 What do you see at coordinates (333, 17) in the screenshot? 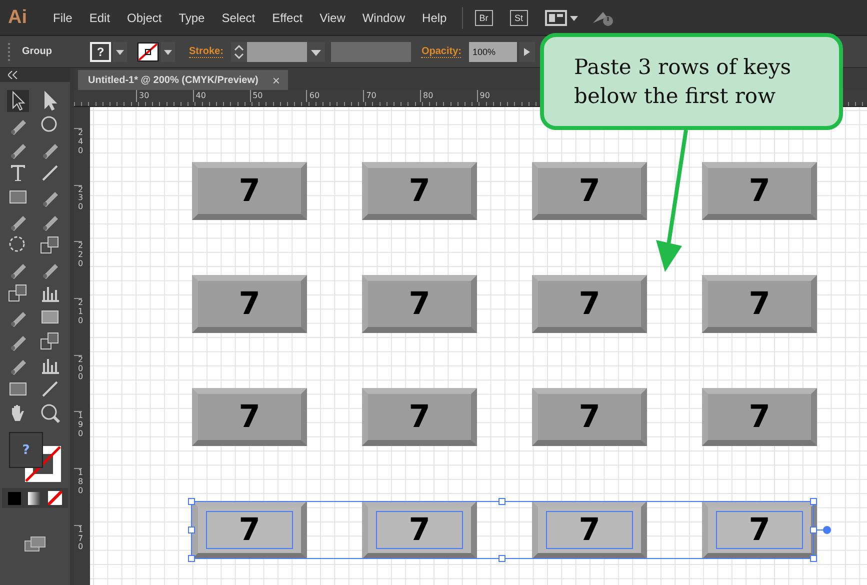
I see `menu-item: View` at bounding box center [333, 17].